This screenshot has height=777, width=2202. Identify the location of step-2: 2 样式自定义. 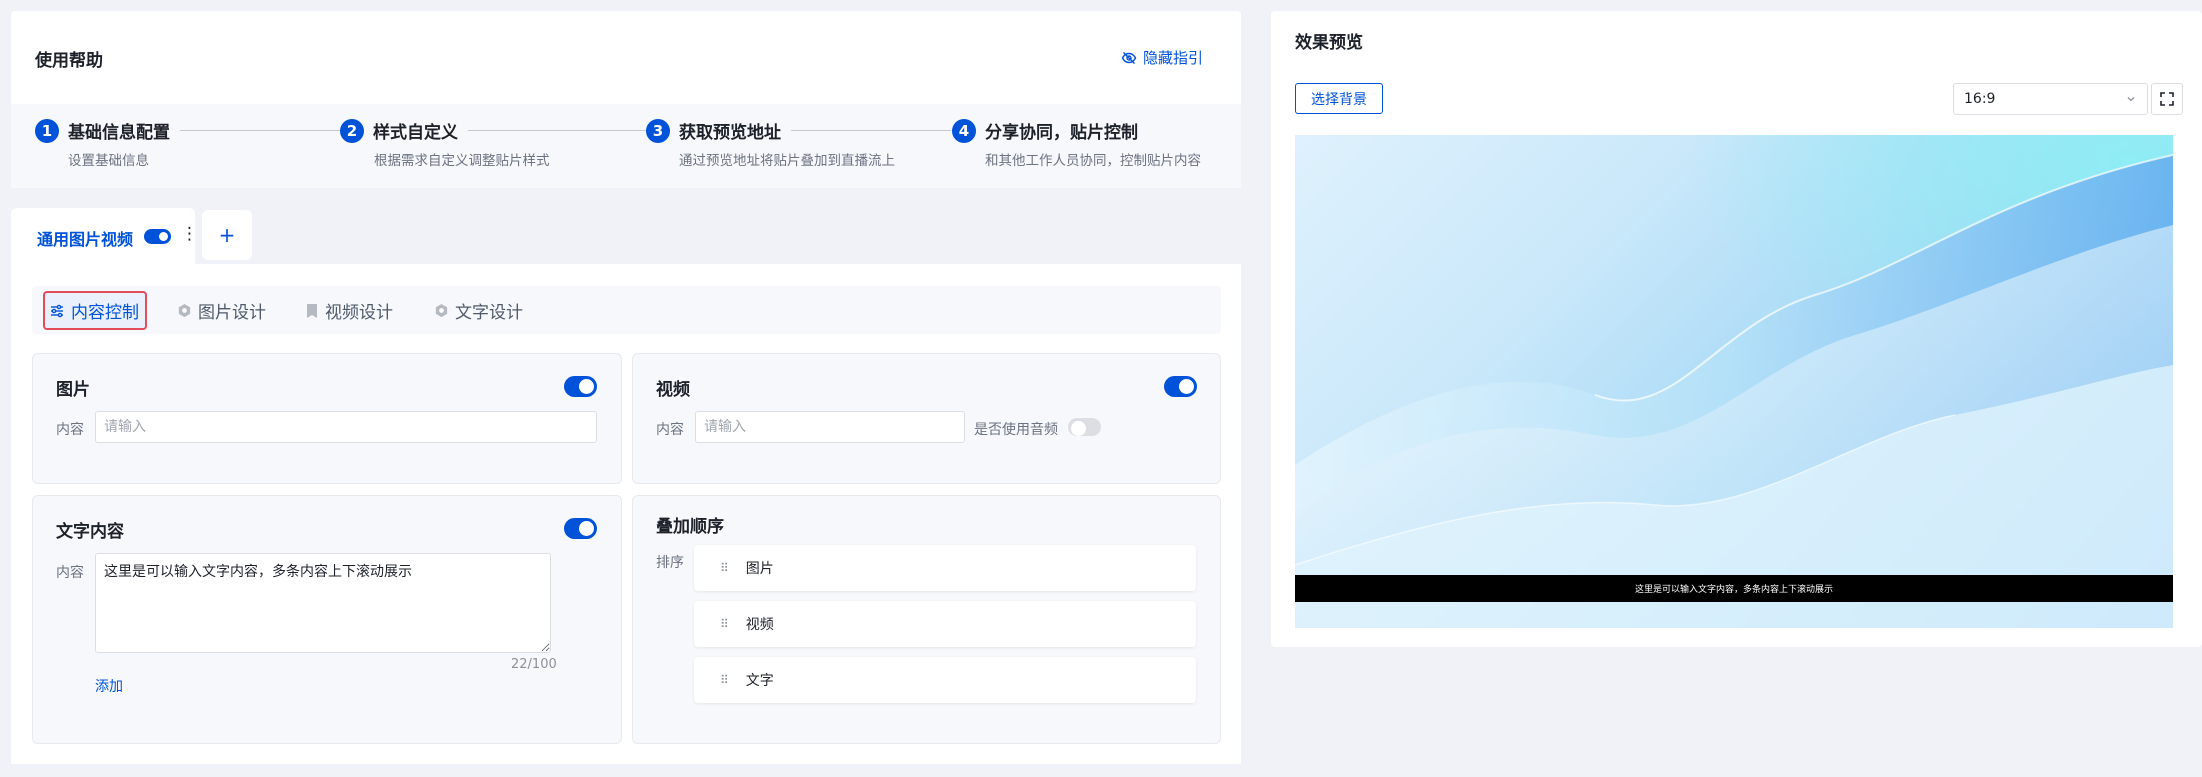
(493, 130).